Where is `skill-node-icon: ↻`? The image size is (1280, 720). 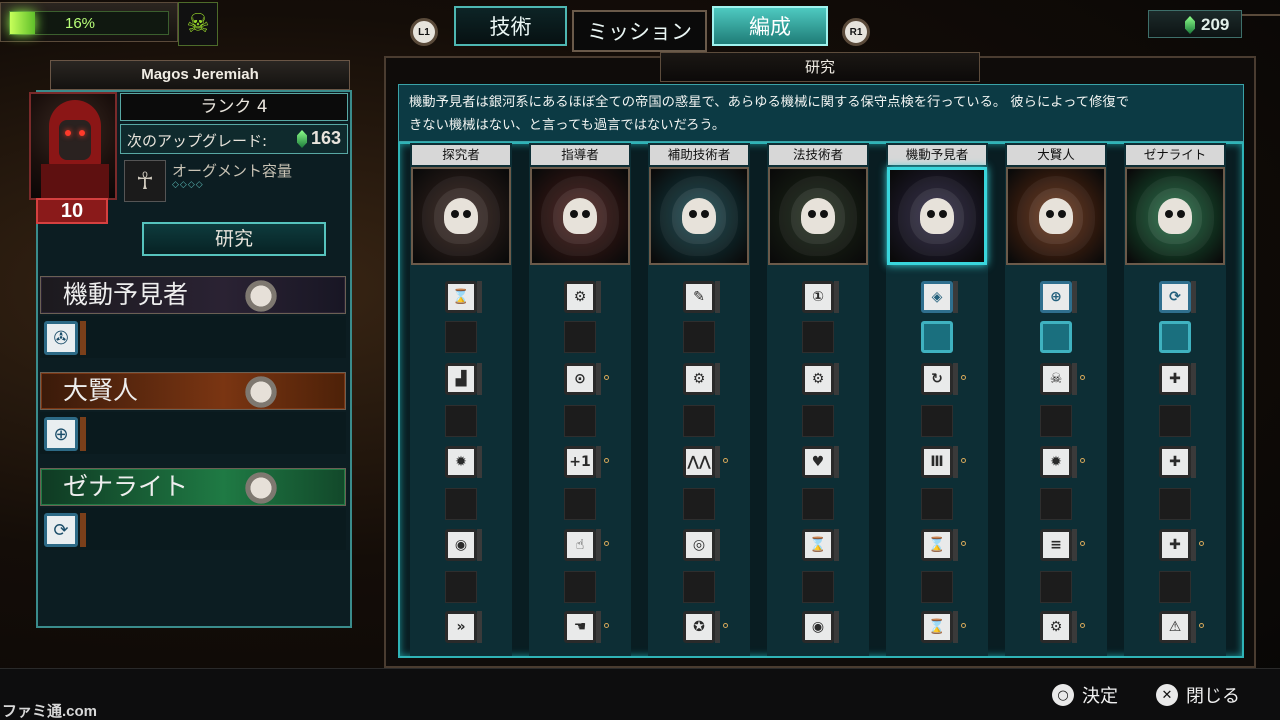 skill-node-icon: ↻ is located at coordinates (937, 379).